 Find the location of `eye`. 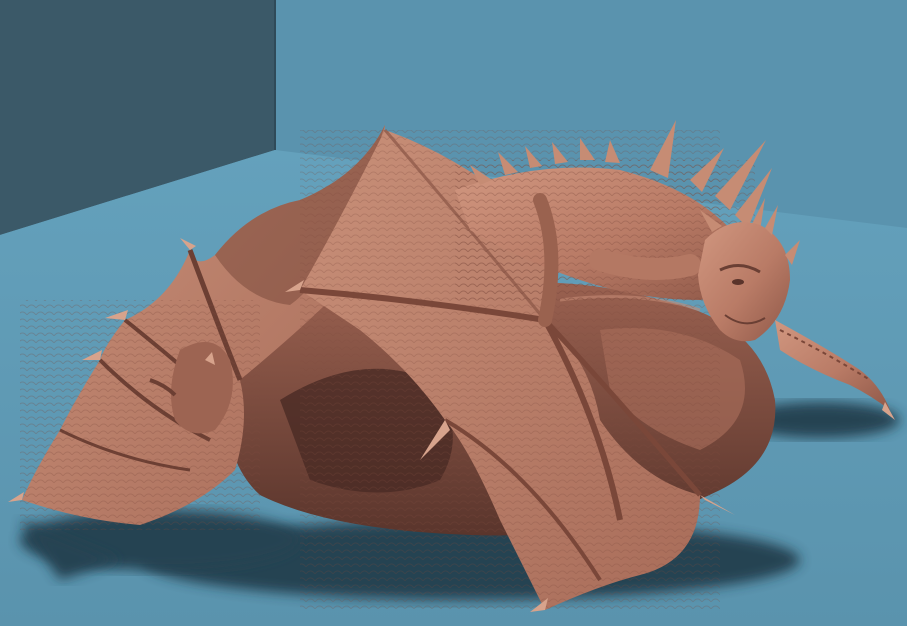

eye is located at coordinates (738, 282).